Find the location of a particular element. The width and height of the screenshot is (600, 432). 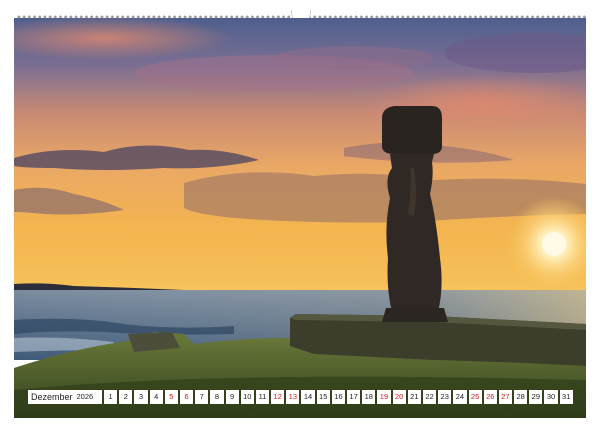

day-cell: 21 is located at coordinates (414, 397).